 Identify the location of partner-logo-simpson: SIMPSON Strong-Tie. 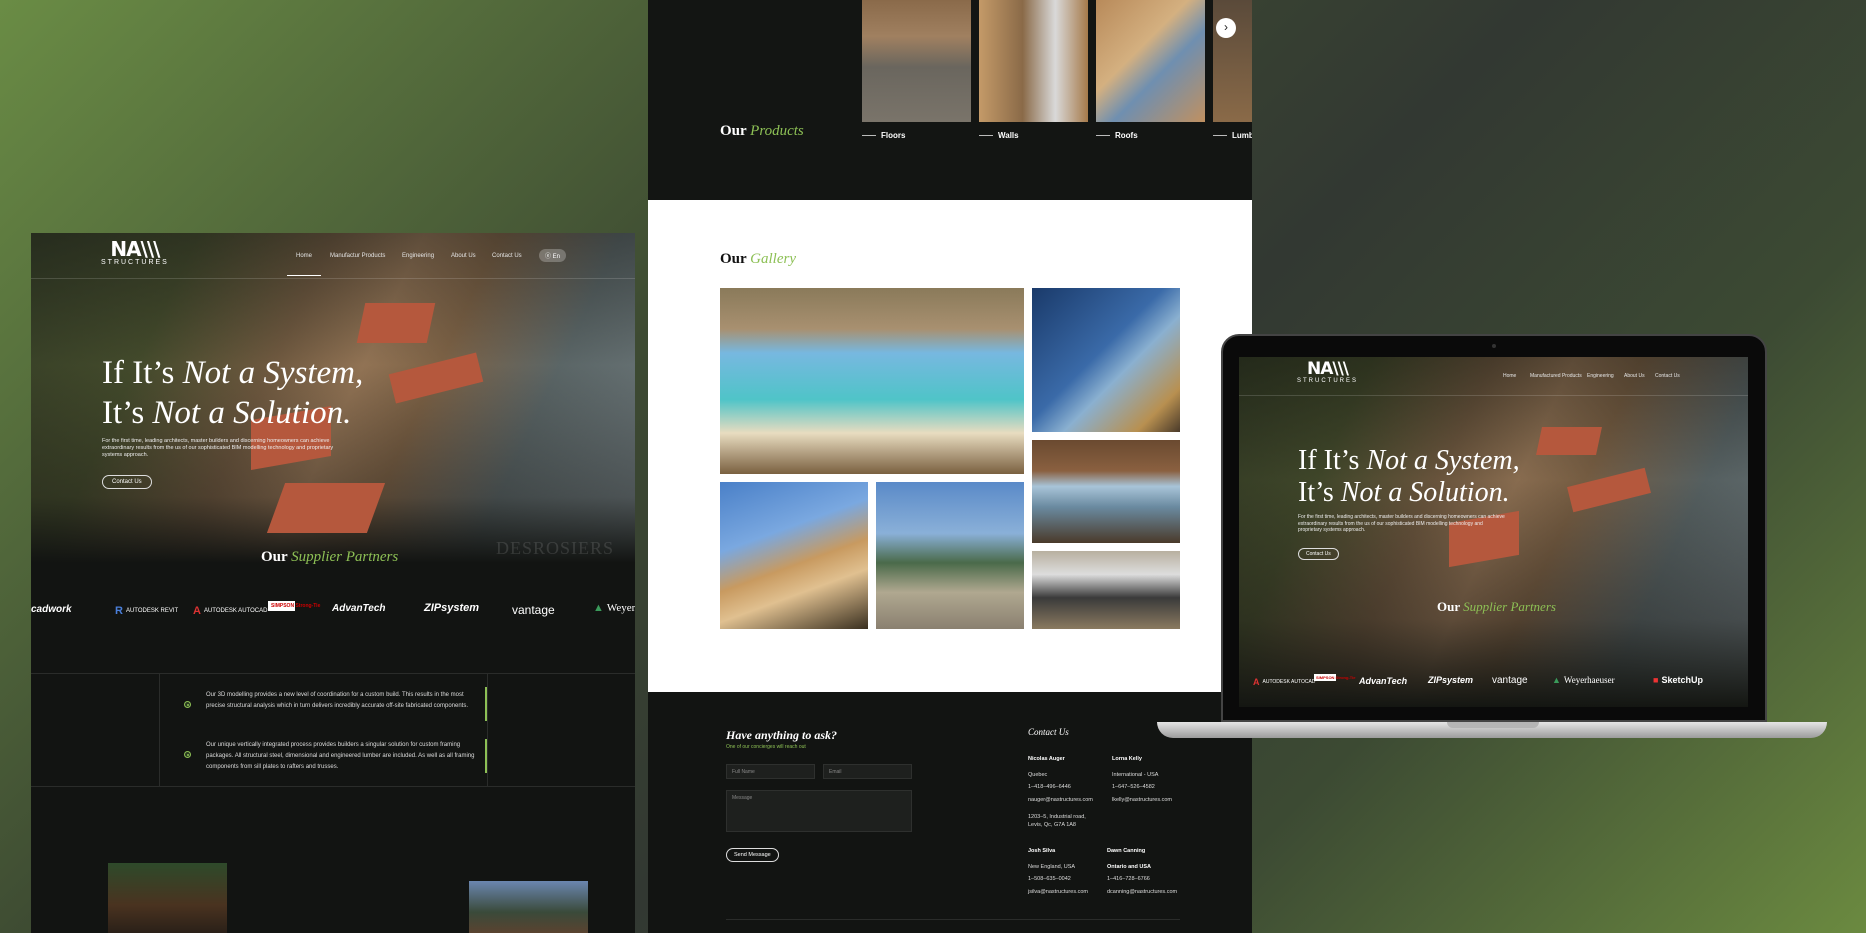
(1335, 677).